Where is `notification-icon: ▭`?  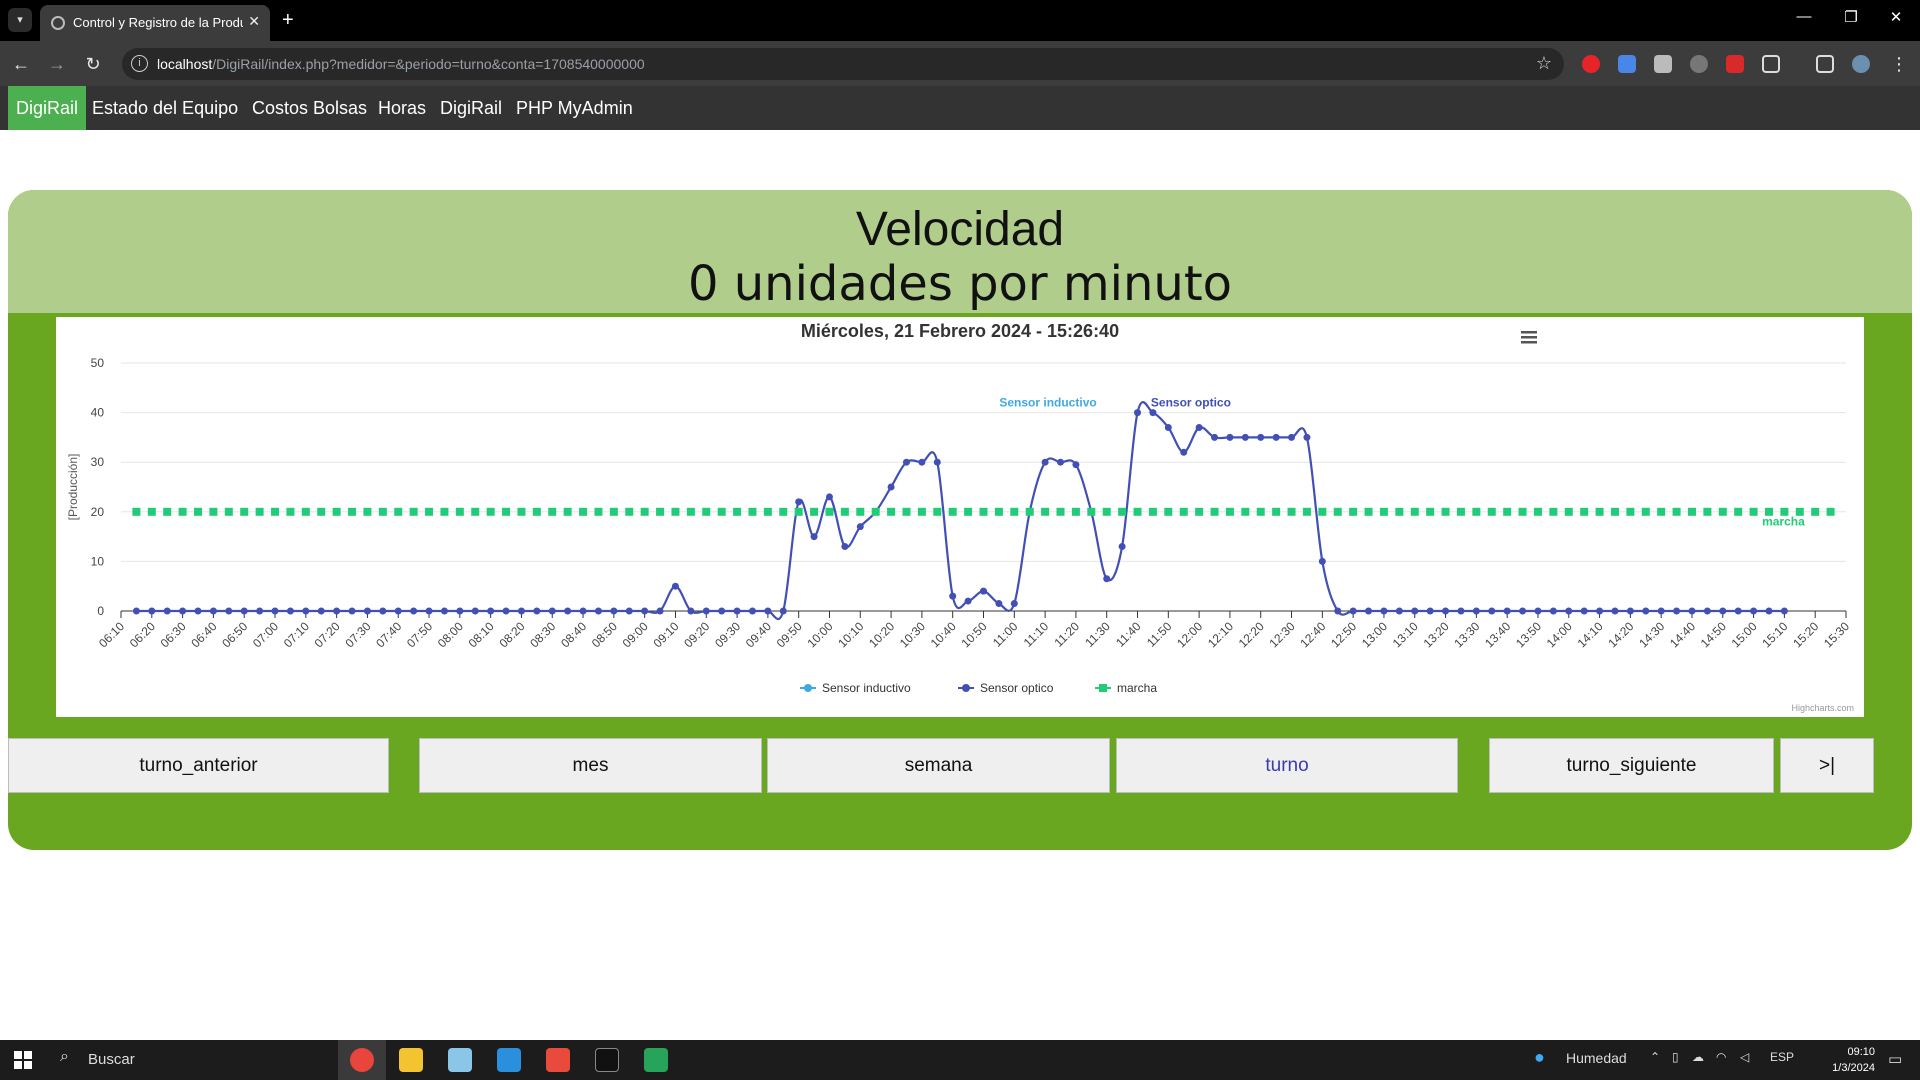 notification-icon: ▭ is located at coordinates (1895, 1059).